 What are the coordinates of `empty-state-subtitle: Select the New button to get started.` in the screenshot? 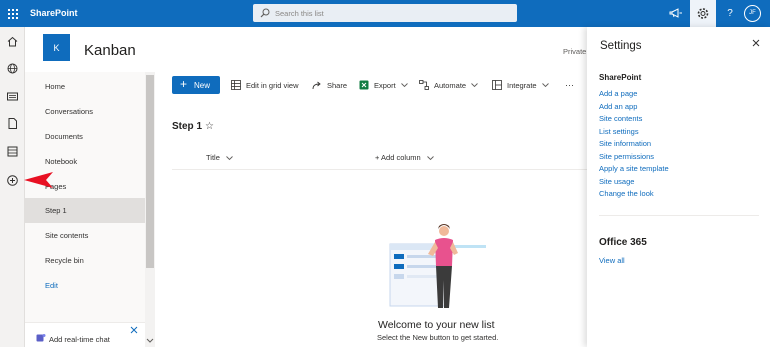 It's located at (438, 337).